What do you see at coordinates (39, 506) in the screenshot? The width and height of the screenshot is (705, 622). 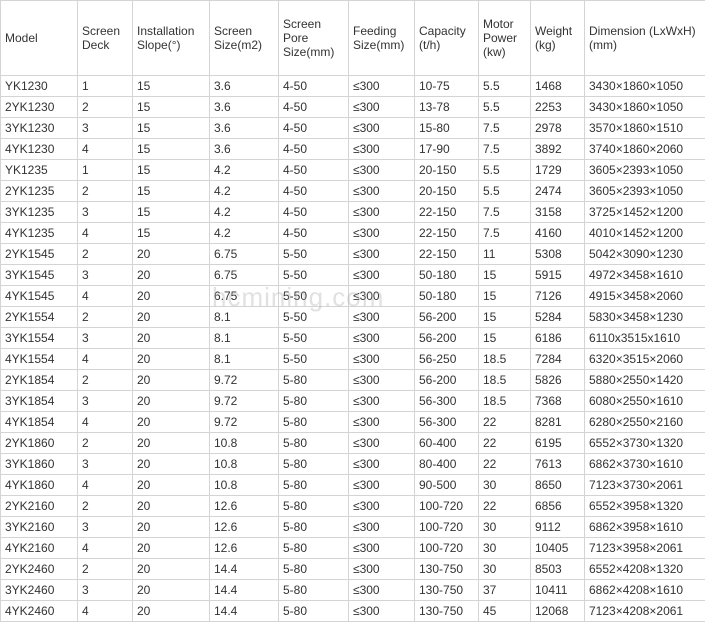 I see `model-cell: 2YK2160` at bounding box center [39, 506].